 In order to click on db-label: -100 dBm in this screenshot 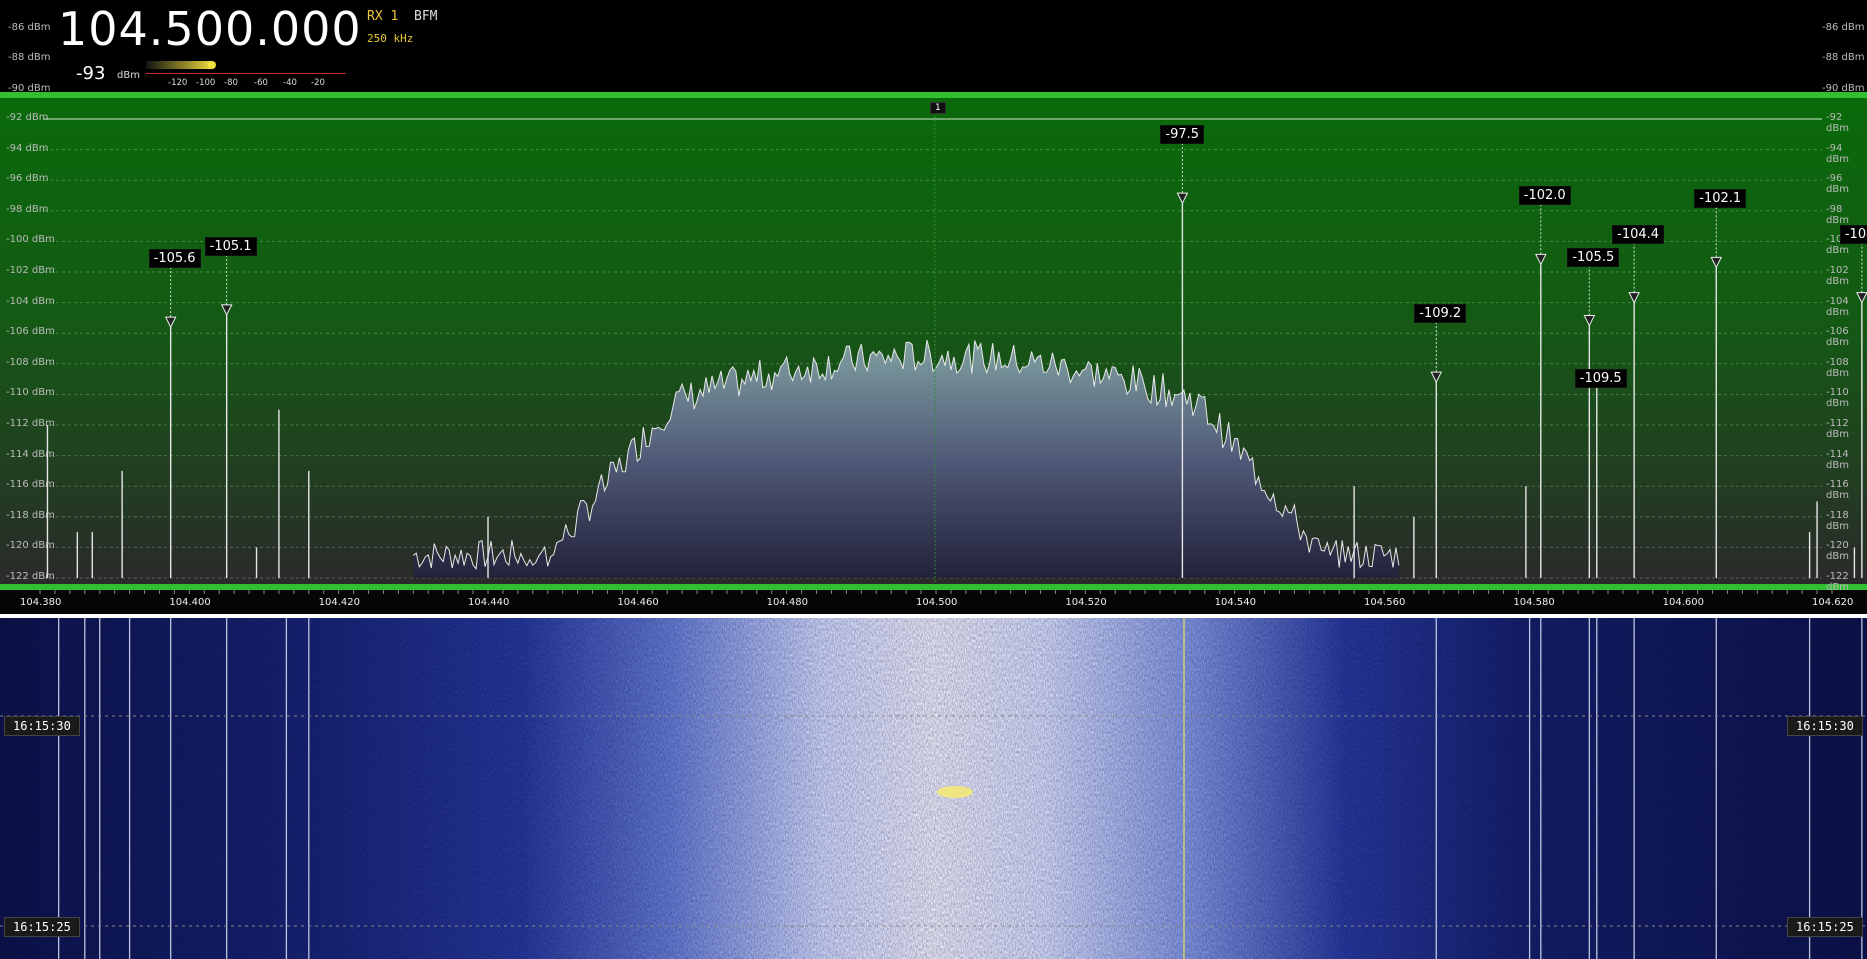, I will do `click(30, 240)`.